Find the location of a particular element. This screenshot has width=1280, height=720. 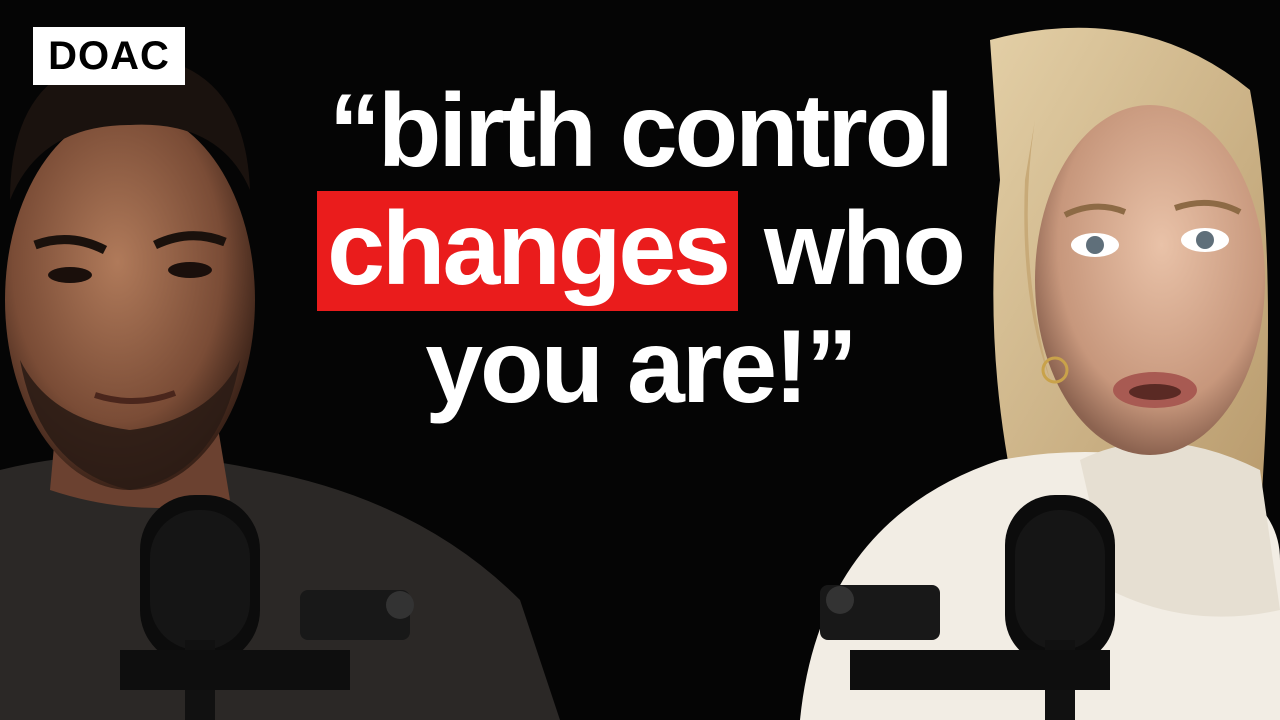

doac-logo: DOAC is located at coordinates (109, 56).